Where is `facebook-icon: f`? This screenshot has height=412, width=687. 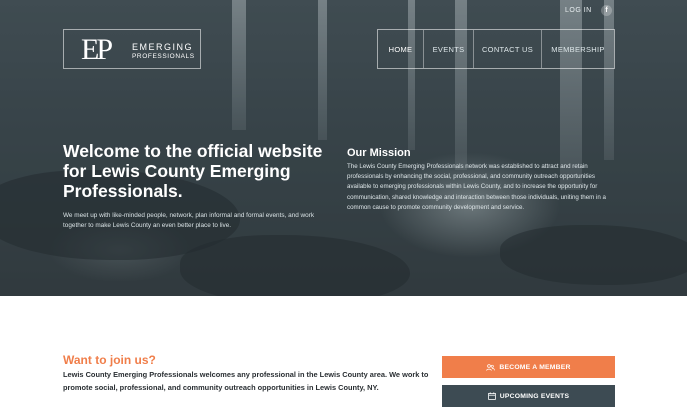 facebook-icon: f is located at coordinates (606, 10).